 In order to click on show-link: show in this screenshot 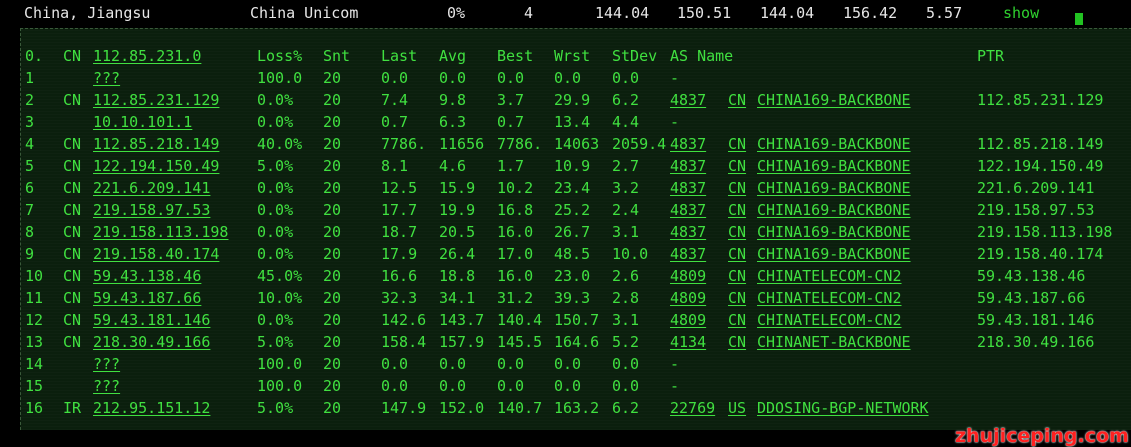, I will do `click(1021, 13)`.